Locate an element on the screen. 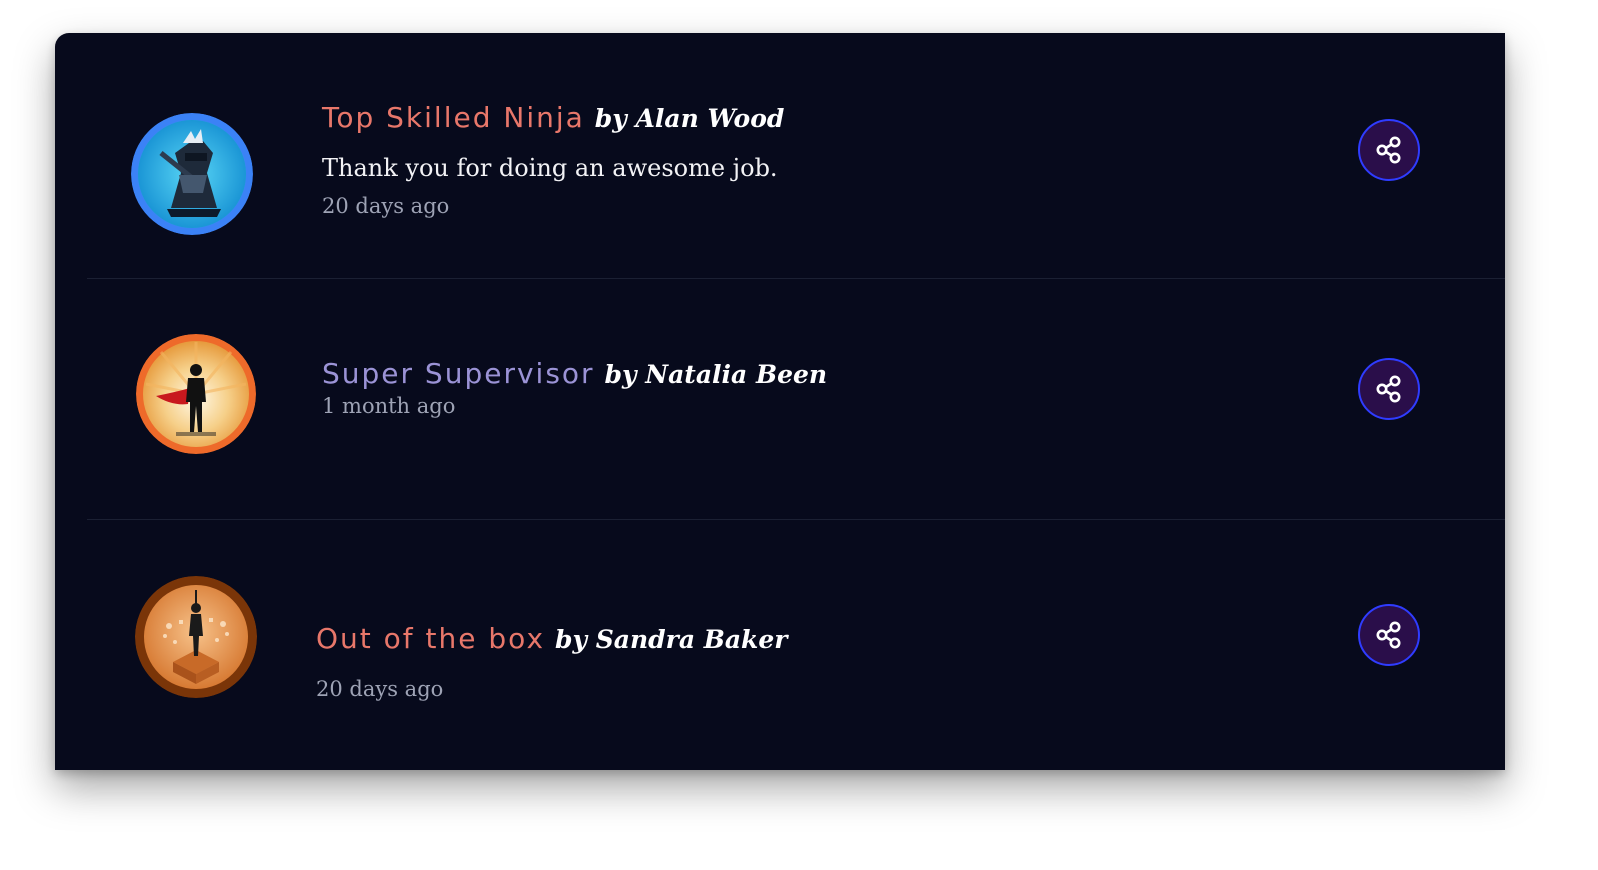  author-name: by Alan Wood is located at coordinates (690, 118).